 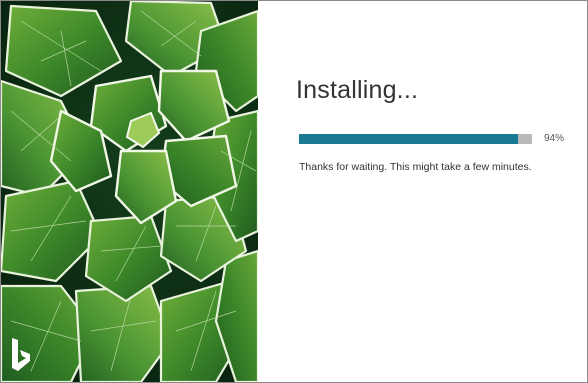 I want to click on progress-bar, so click(x=415, y=139).